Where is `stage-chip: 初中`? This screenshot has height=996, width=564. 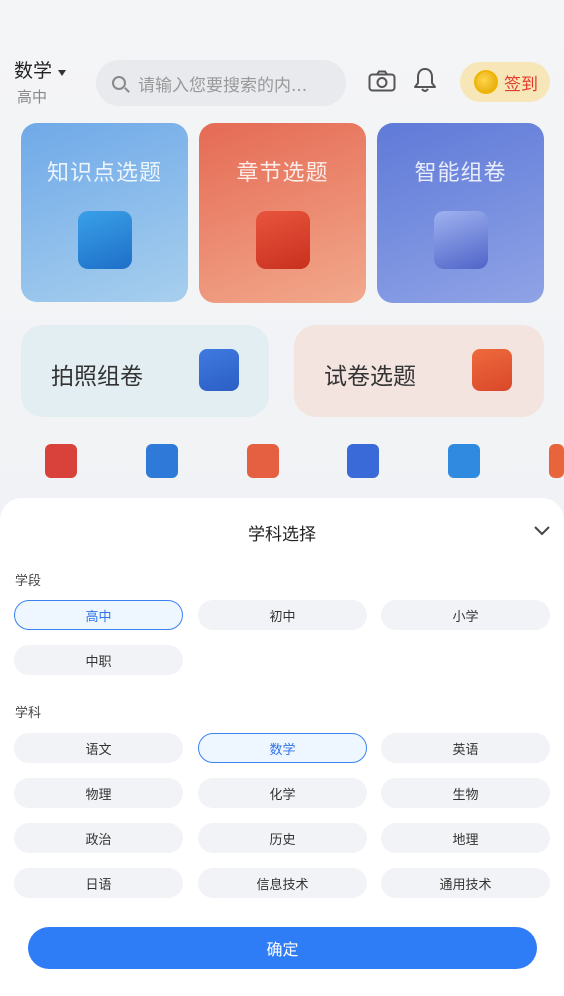 stage-chip: 初中 is located at coordinates (282, 615).